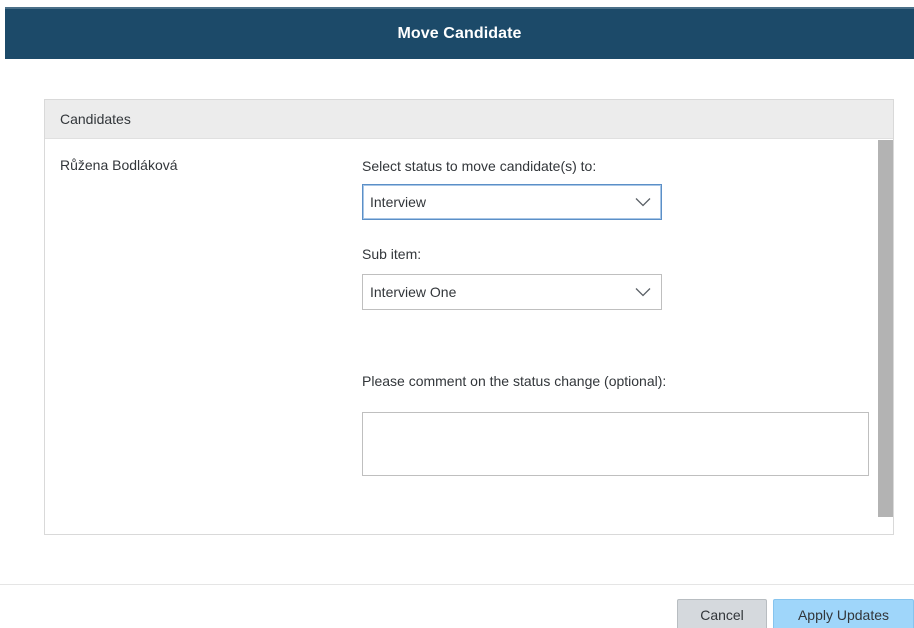 Image resolution: width=914 pixels, height=628 pixels. Describe the element at coordinates (469, 119) in the screenshot. I see `candidates-panel-header: Candidates` at that location.